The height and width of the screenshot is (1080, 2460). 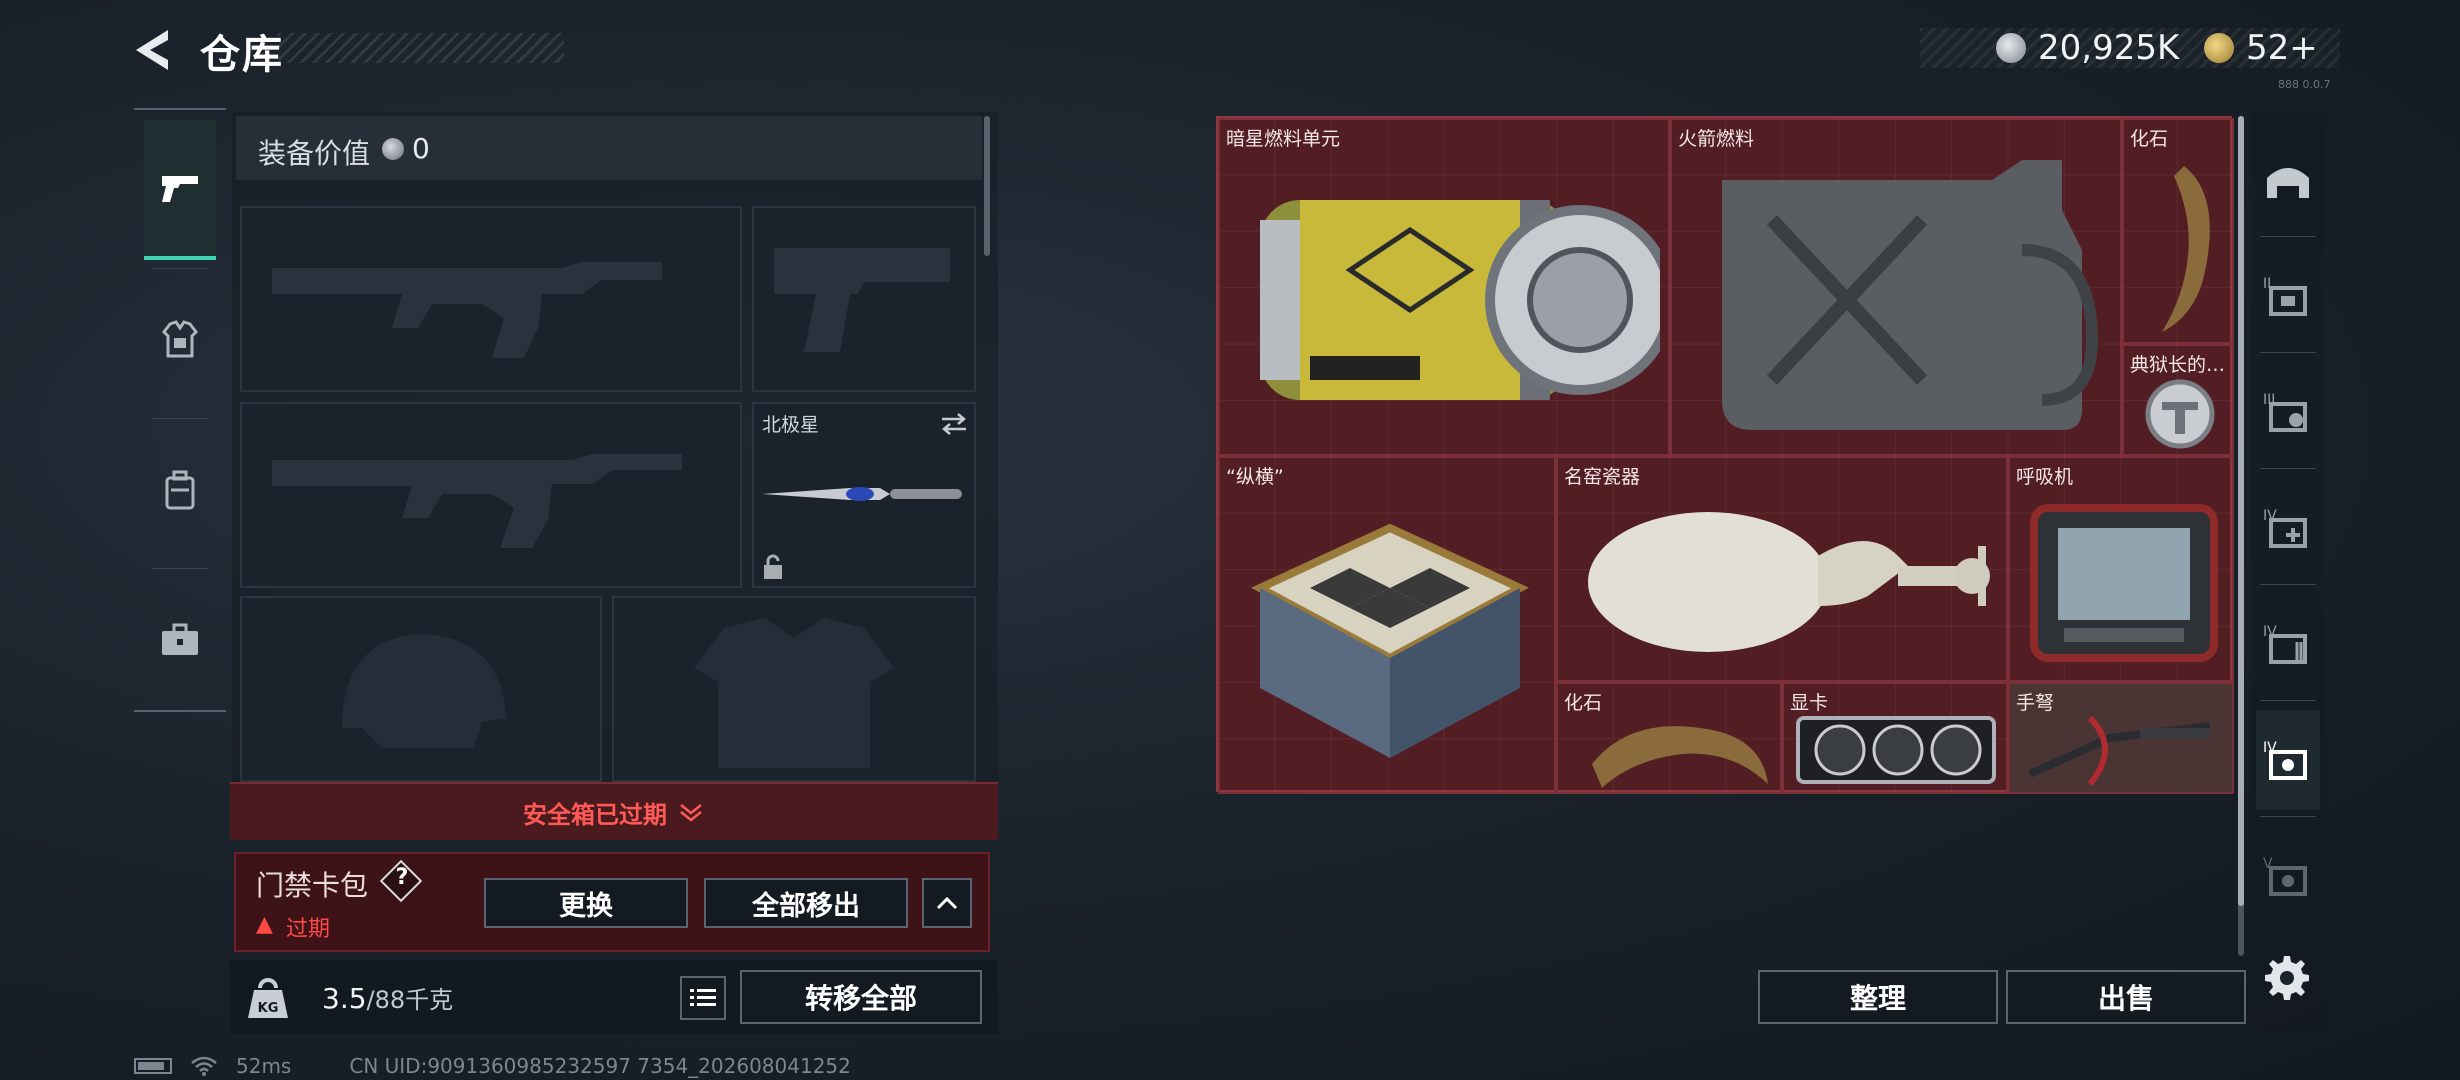 I want to click on chess-set-icon, so click(x=1390, y=640).